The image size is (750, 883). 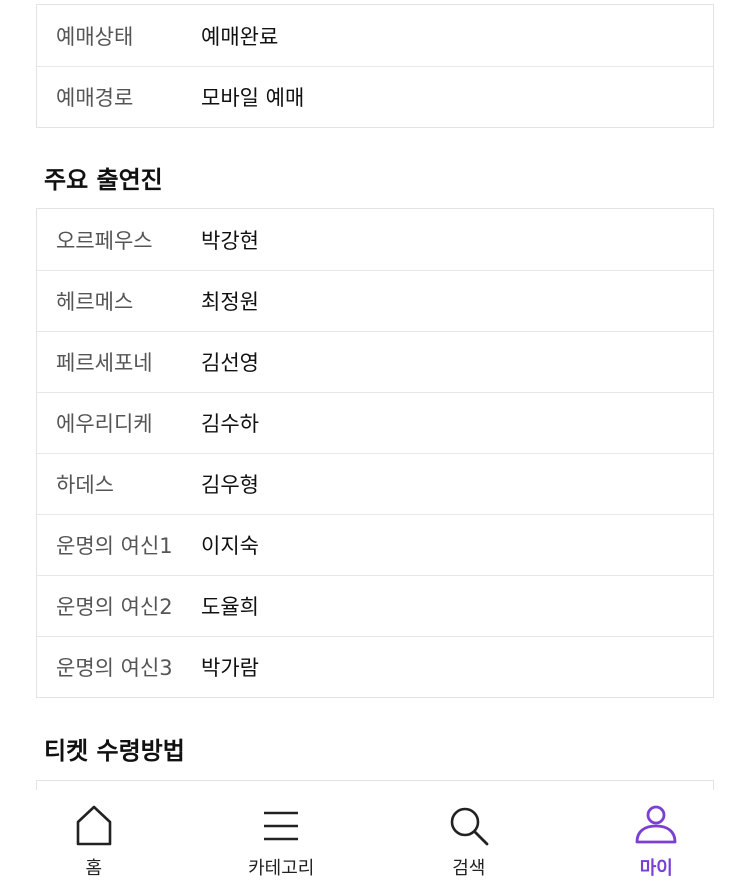 I want to click on cast-row: 운명의 여신1 이지숙, so click(x=375, y=544).